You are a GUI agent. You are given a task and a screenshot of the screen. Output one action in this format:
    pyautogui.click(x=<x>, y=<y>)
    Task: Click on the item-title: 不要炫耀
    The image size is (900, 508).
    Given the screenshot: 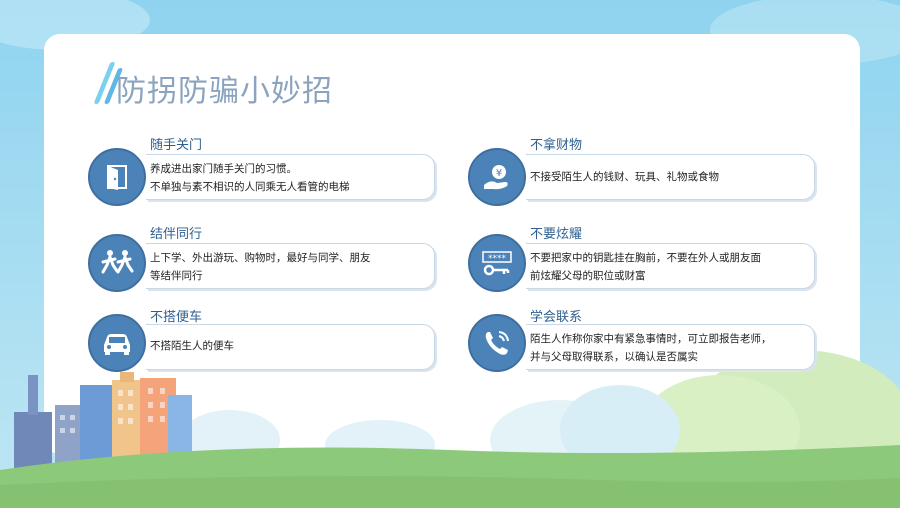 What is the action you would take?
    pyautogui.click(x=556, y=234)
    